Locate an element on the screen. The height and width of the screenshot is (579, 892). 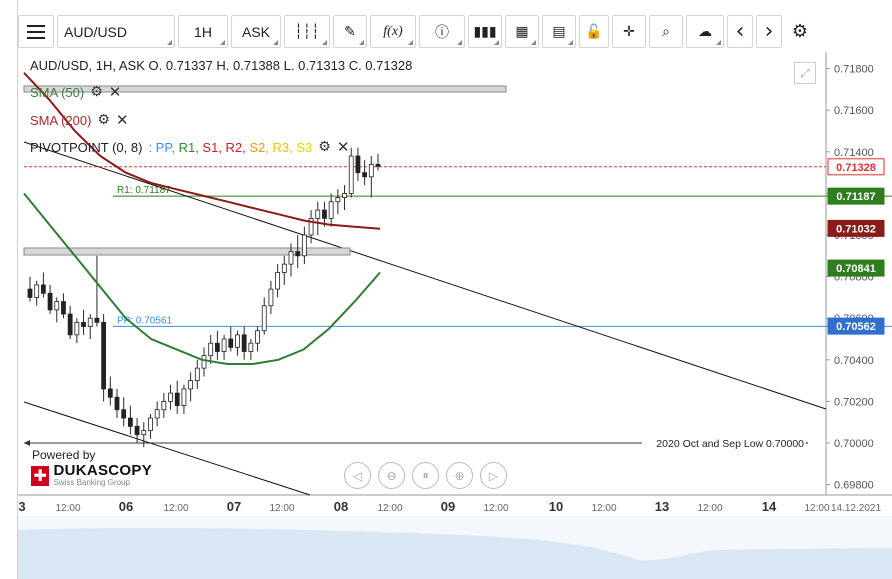
next-icon: › is located at coordinates (769, 31).